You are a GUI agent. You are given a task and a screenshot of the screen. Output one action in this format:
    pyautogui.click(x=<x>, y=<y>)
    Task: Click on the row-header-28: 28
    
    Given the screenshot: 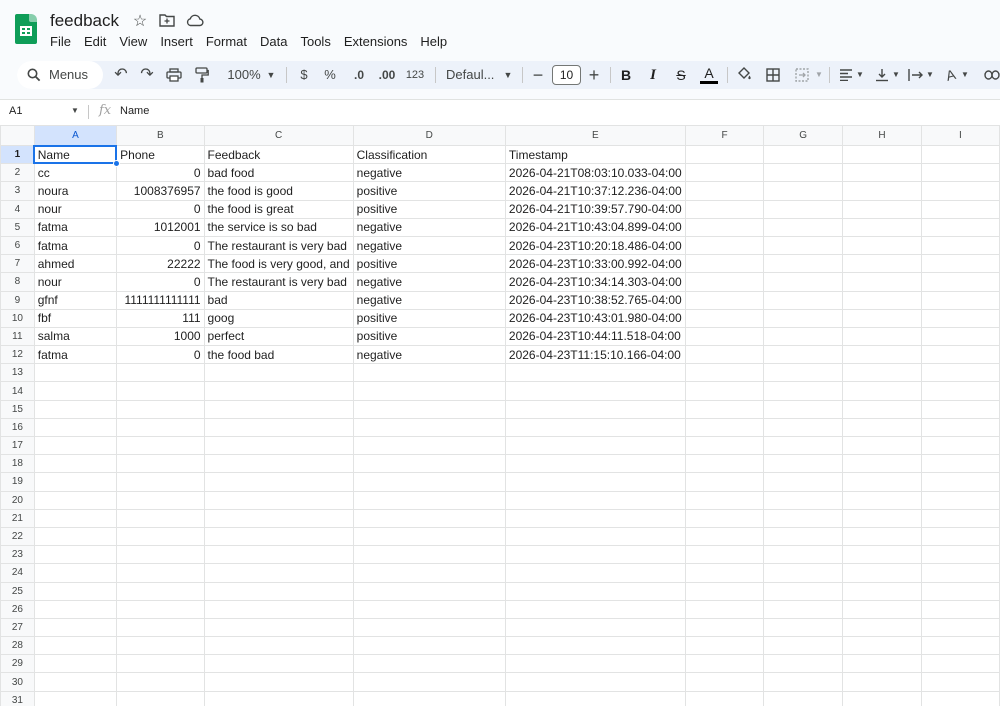 What is the action you would take?
    pyautogui.click(x=17, y=646)
    